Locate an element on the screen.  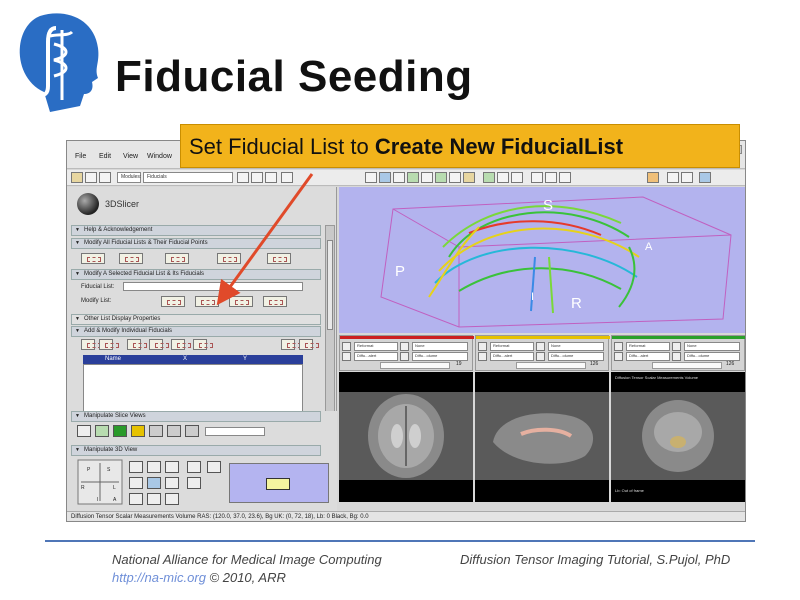
menu-view: View is located at coordinates (130, 156).